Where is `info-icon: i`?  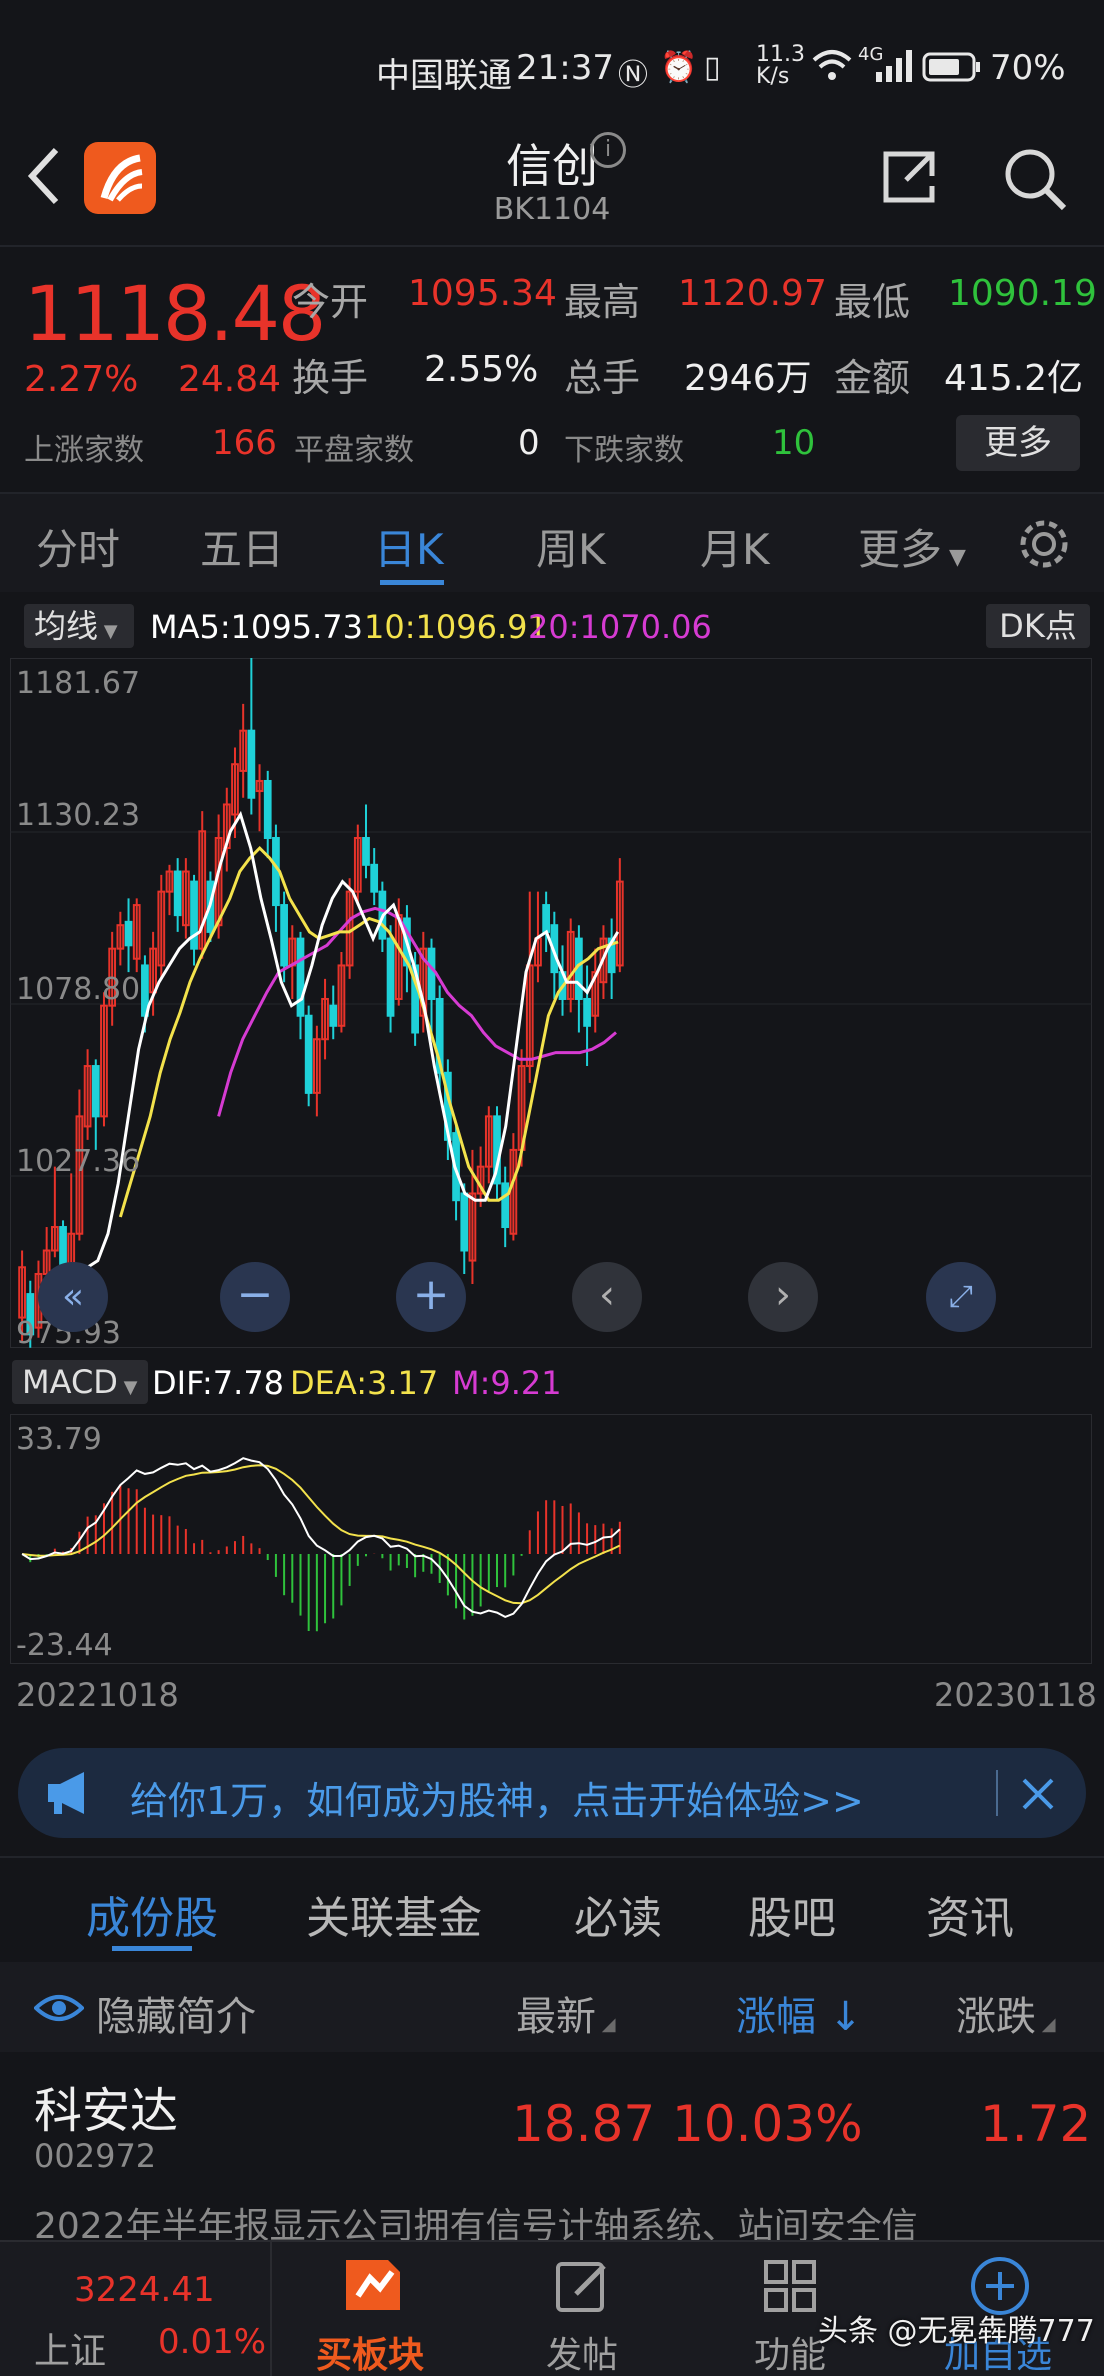 info-icon: i is located at coordinates (608, 150).